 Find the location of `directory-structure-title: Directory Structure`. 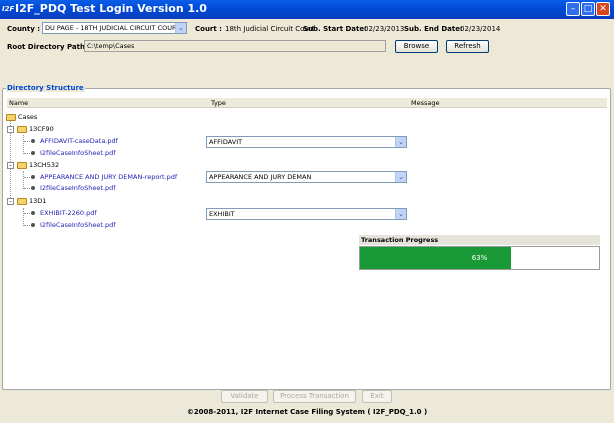

directory-structure-title: Directory Structure is located at coordinates (45, 88).